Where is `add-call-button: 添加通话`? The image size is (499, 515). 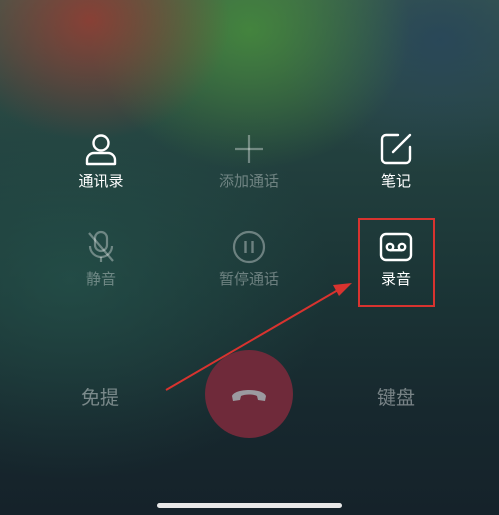
add-call-button: 添加通话 is located at coordinates (249, 161).